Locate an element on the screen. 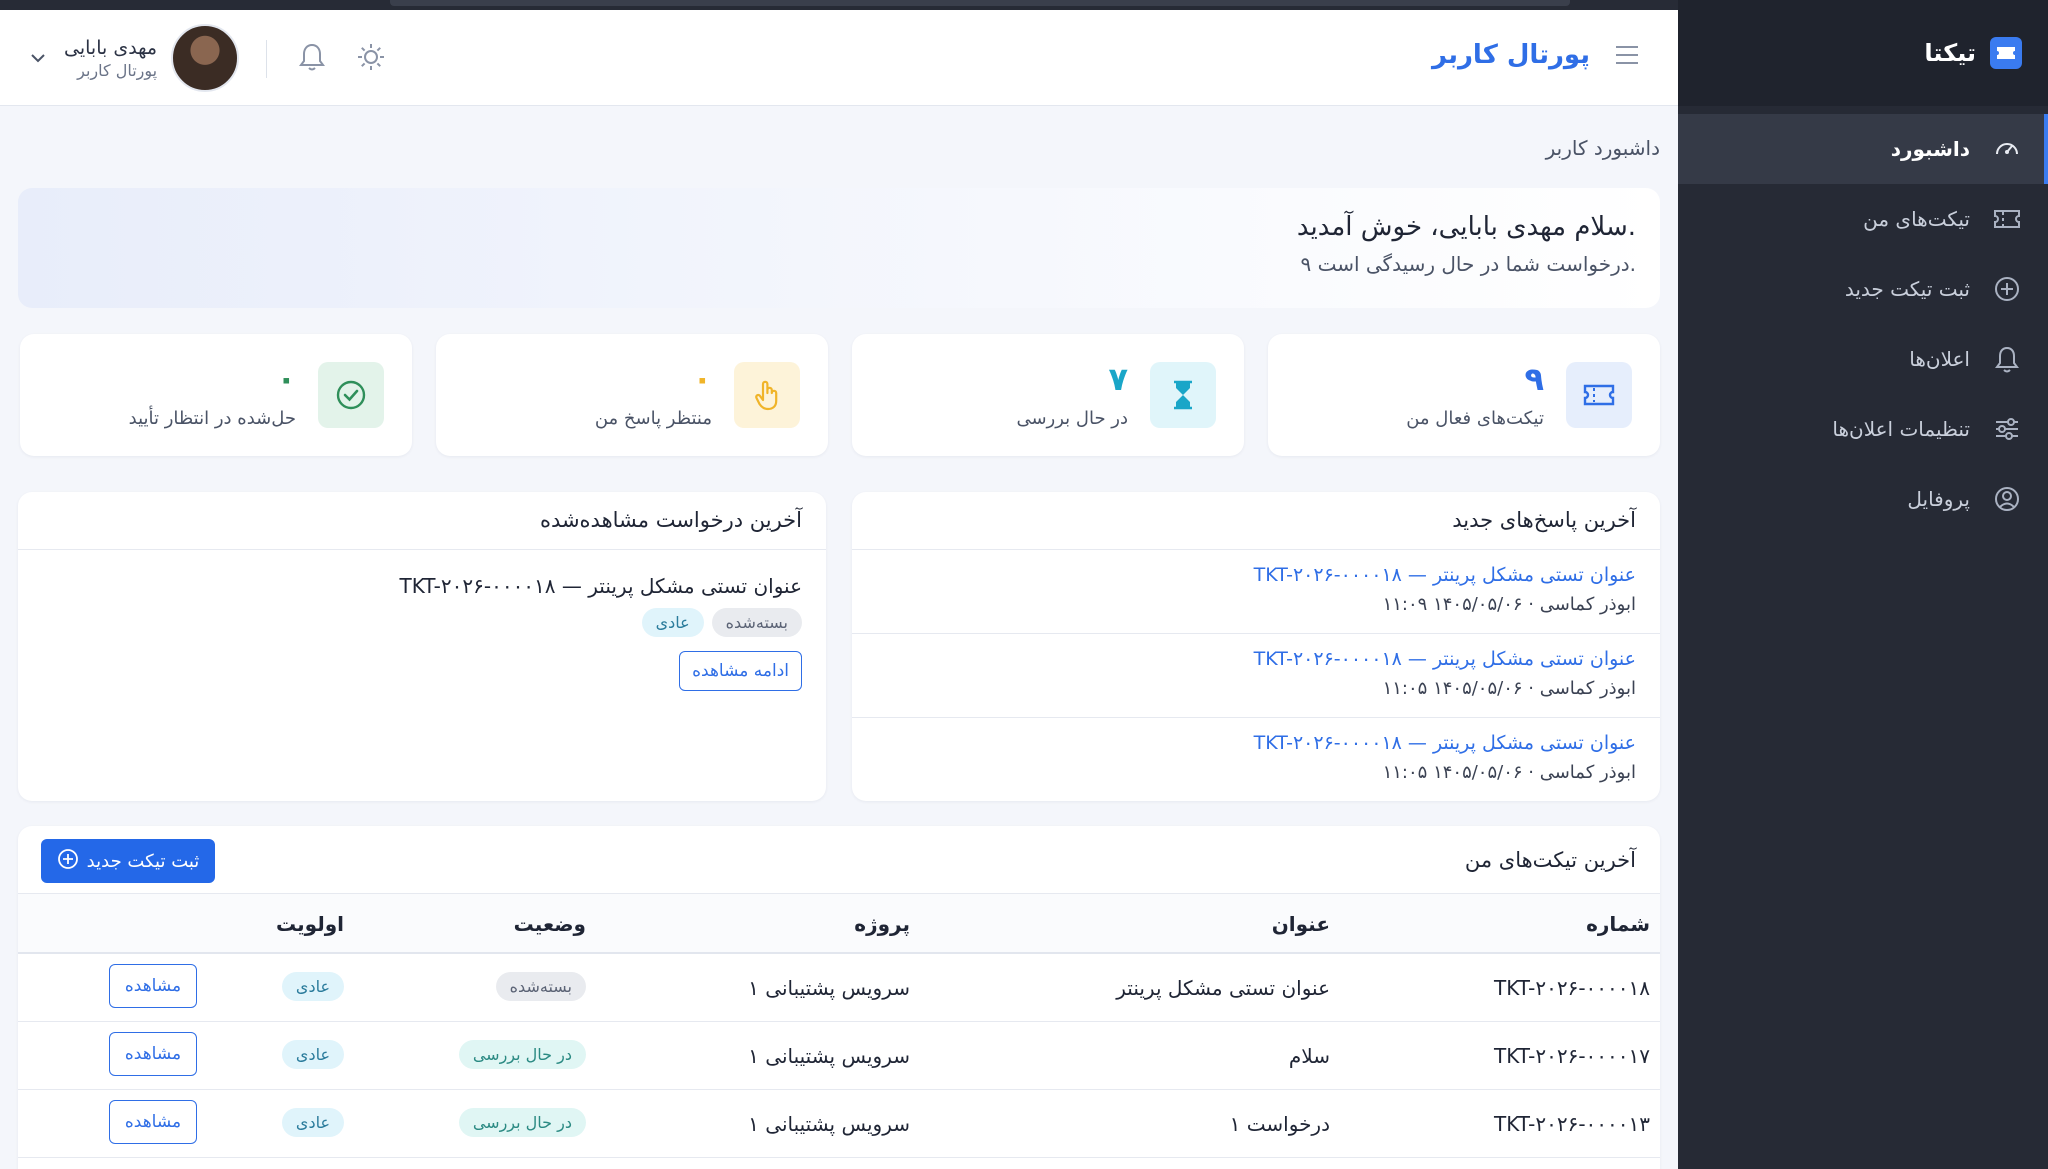 Image resolution: width=2048 pixels, height=1169 pixels. card-title: آخرین تیکت‌های من is located at coordinates (1550, 860).